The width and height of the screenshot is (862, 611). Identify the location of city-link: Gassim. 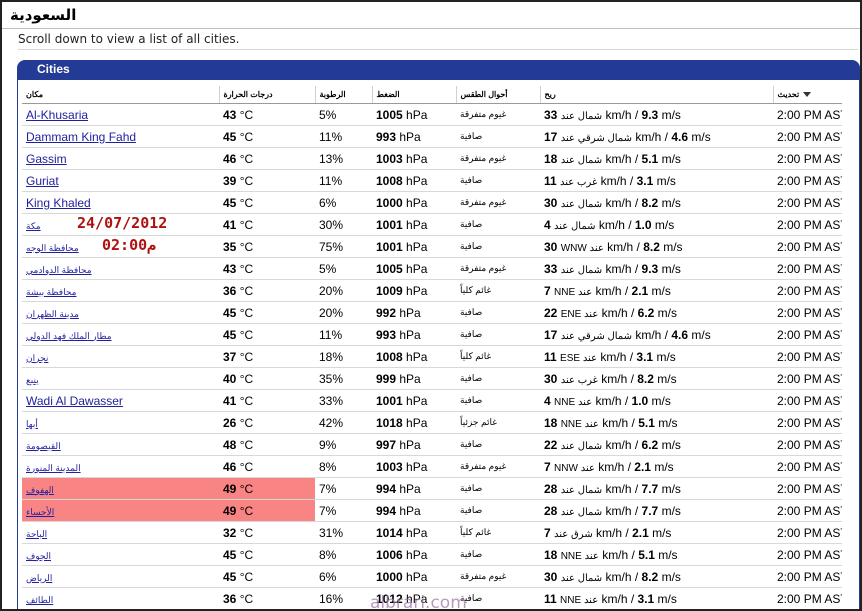
(46, 159).